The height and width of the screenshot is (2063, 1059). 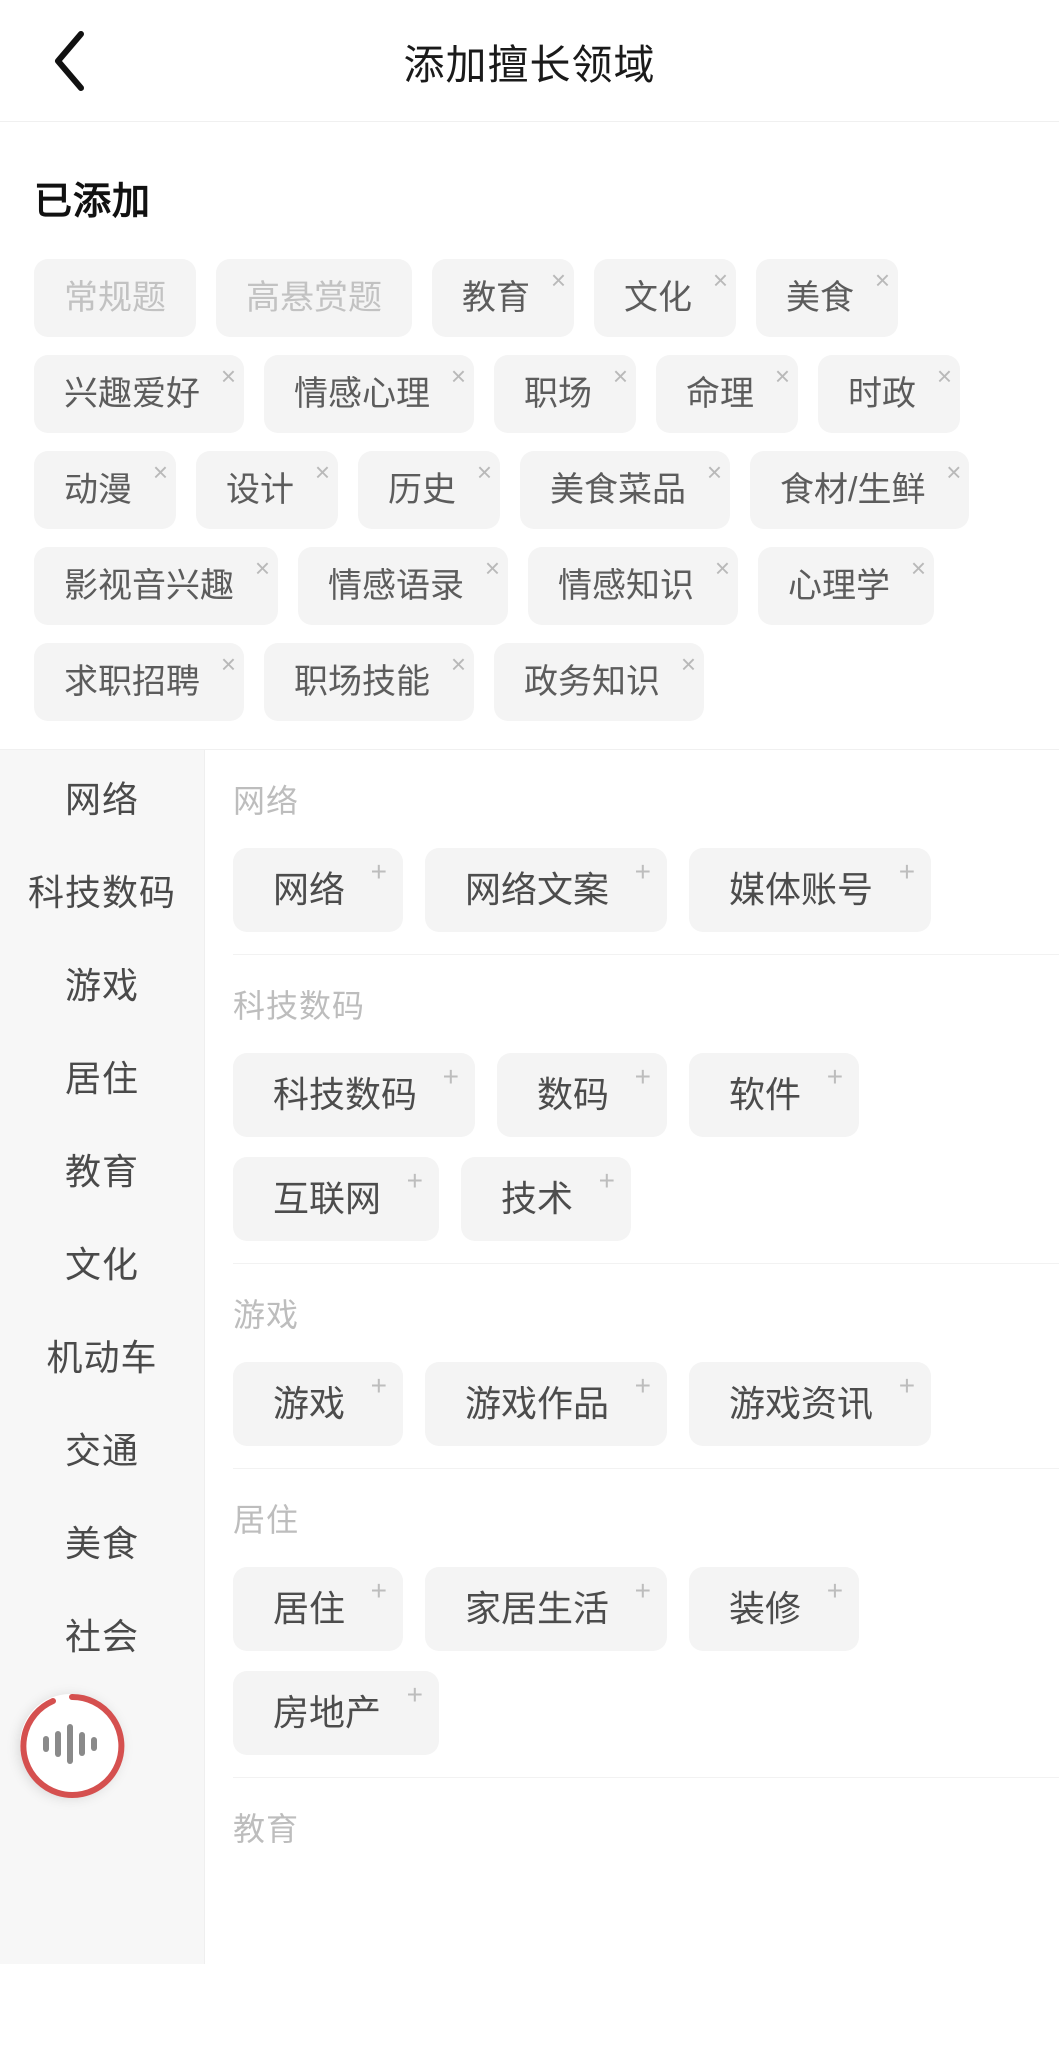 I want to click on category-chip: 居住 +, so click(x=318, y=1609).